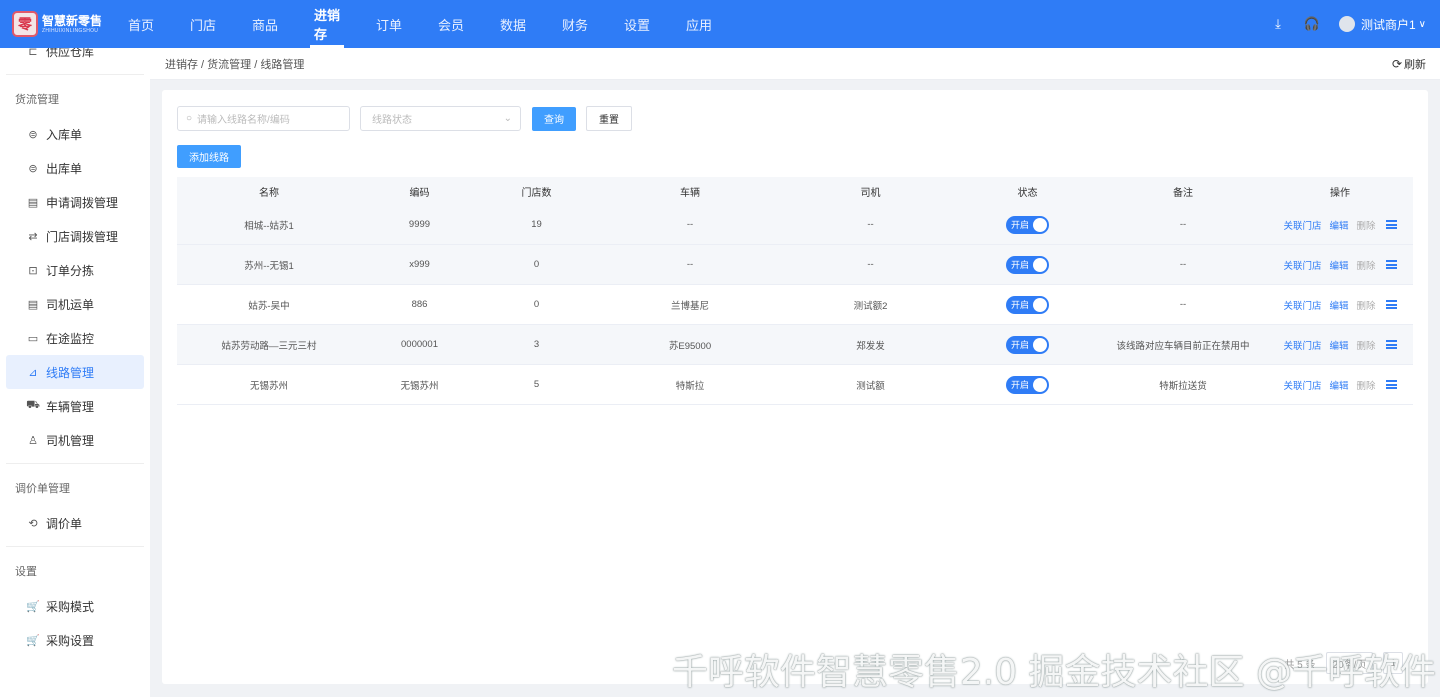 The height and width of the screenshot is (697, 1440). What do you see at coordinates (1396, 64) in the screenshot?
I see `refresh-icon: ⟳` at bounding box center [1396, 64].